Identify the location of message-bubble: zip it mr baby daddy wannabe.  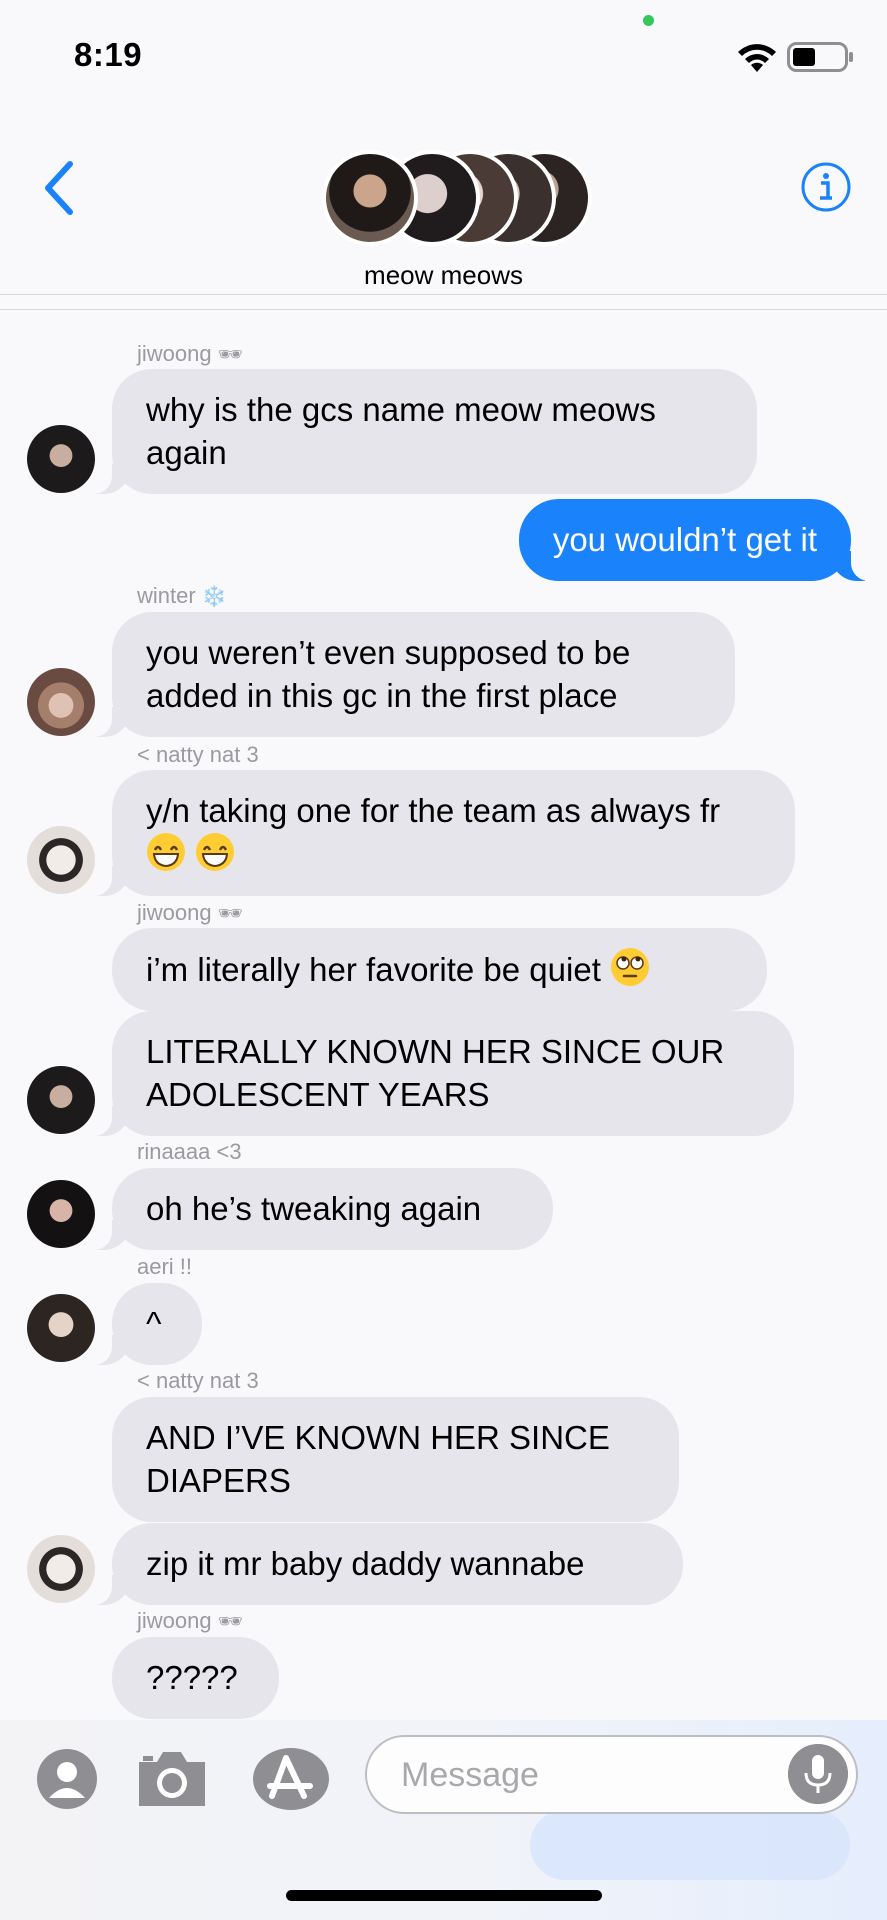
(382, 1564).